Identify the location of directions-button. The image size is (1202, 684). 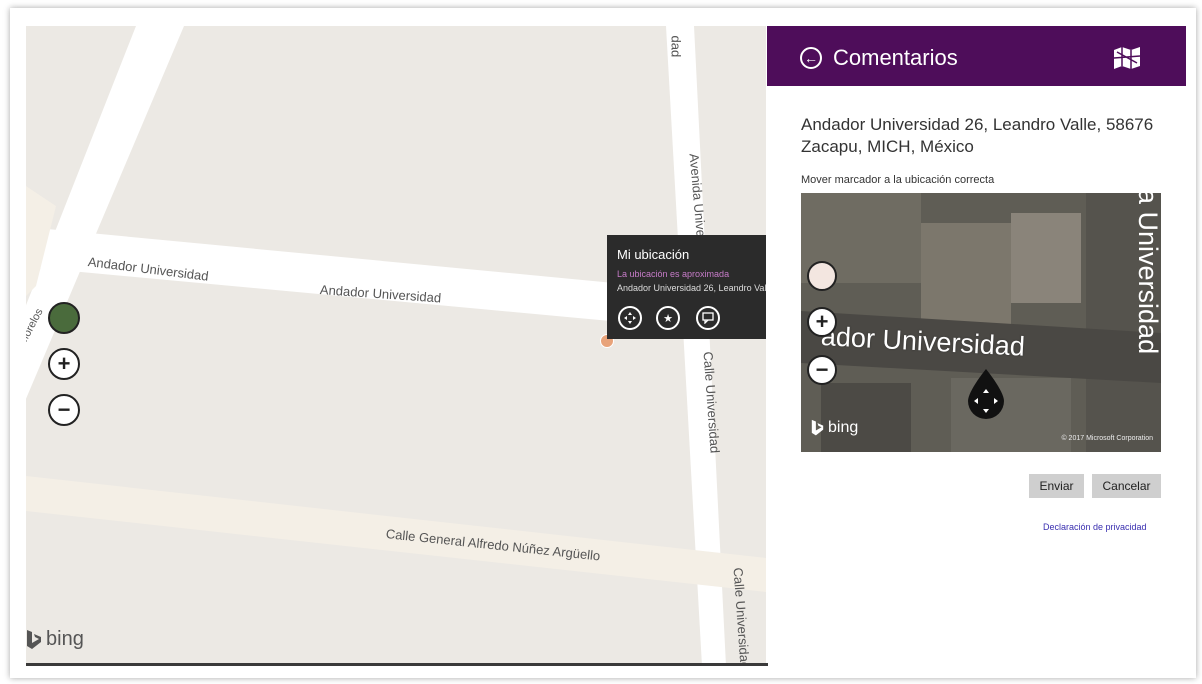
(630, 318).